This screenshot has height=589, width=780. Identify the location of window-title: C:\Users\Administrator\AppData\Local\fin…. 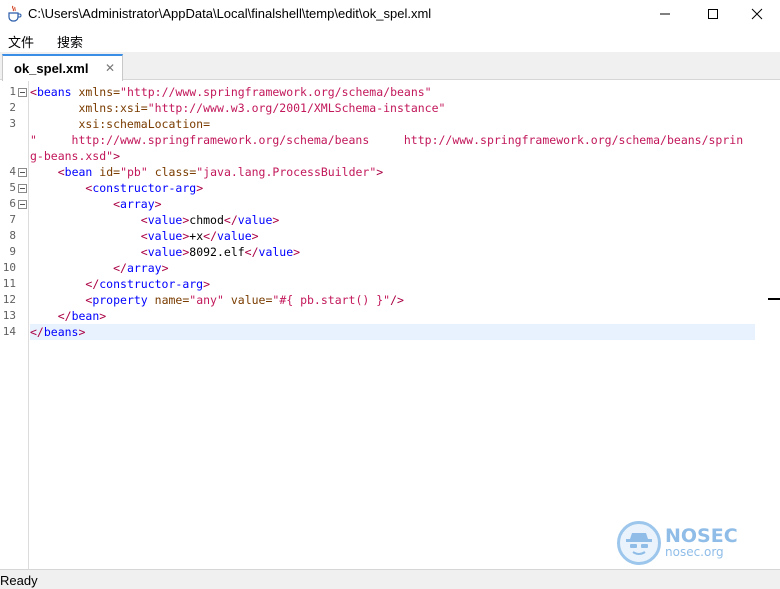
(230, 13).